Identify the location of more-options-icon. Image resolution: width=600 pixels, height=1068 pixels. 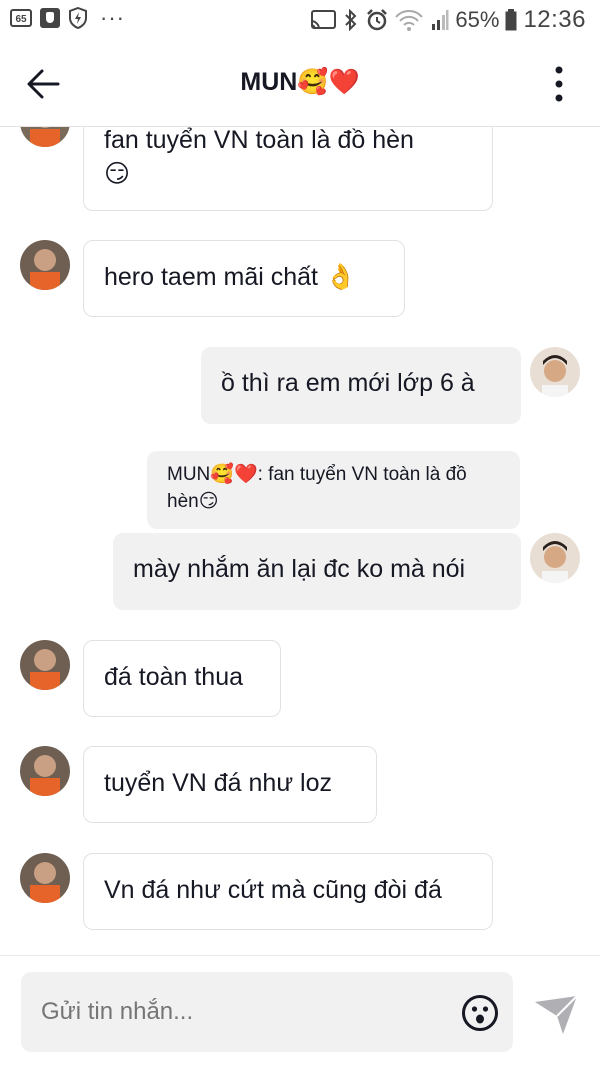
(559, 84).